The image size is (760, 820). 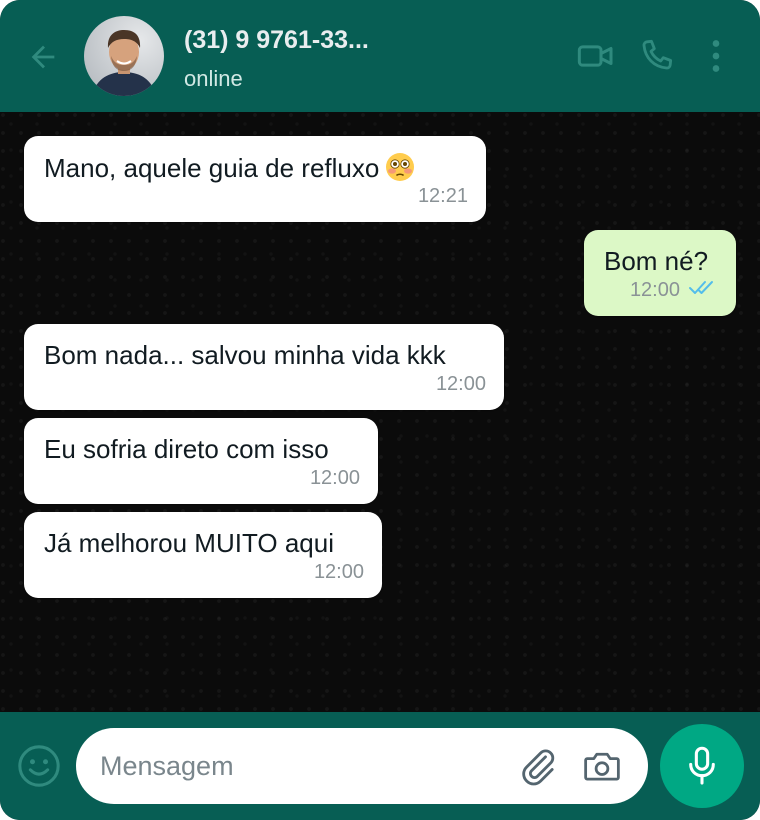 I want to click on message-input, so click(x=300, y=766).